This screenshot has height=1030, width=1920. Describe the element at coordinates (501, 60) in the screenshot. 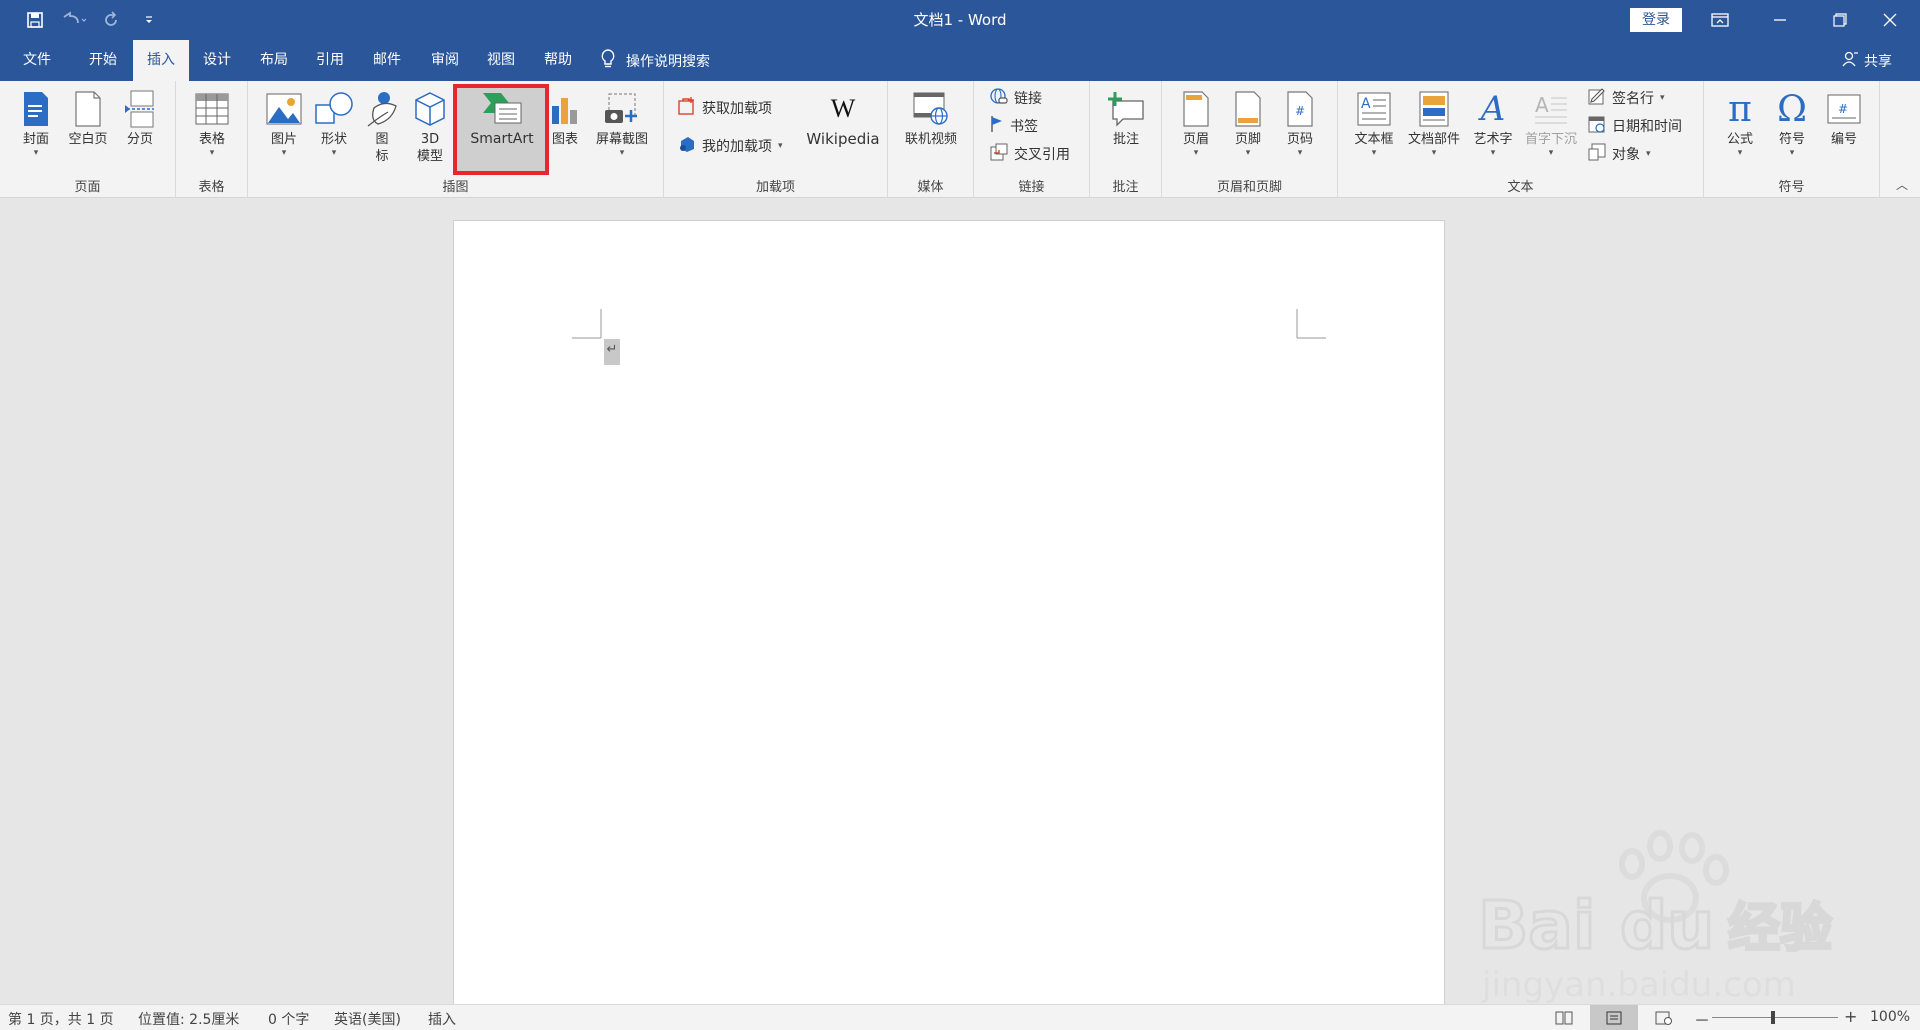

I see `tab-view: 视图` at that location.